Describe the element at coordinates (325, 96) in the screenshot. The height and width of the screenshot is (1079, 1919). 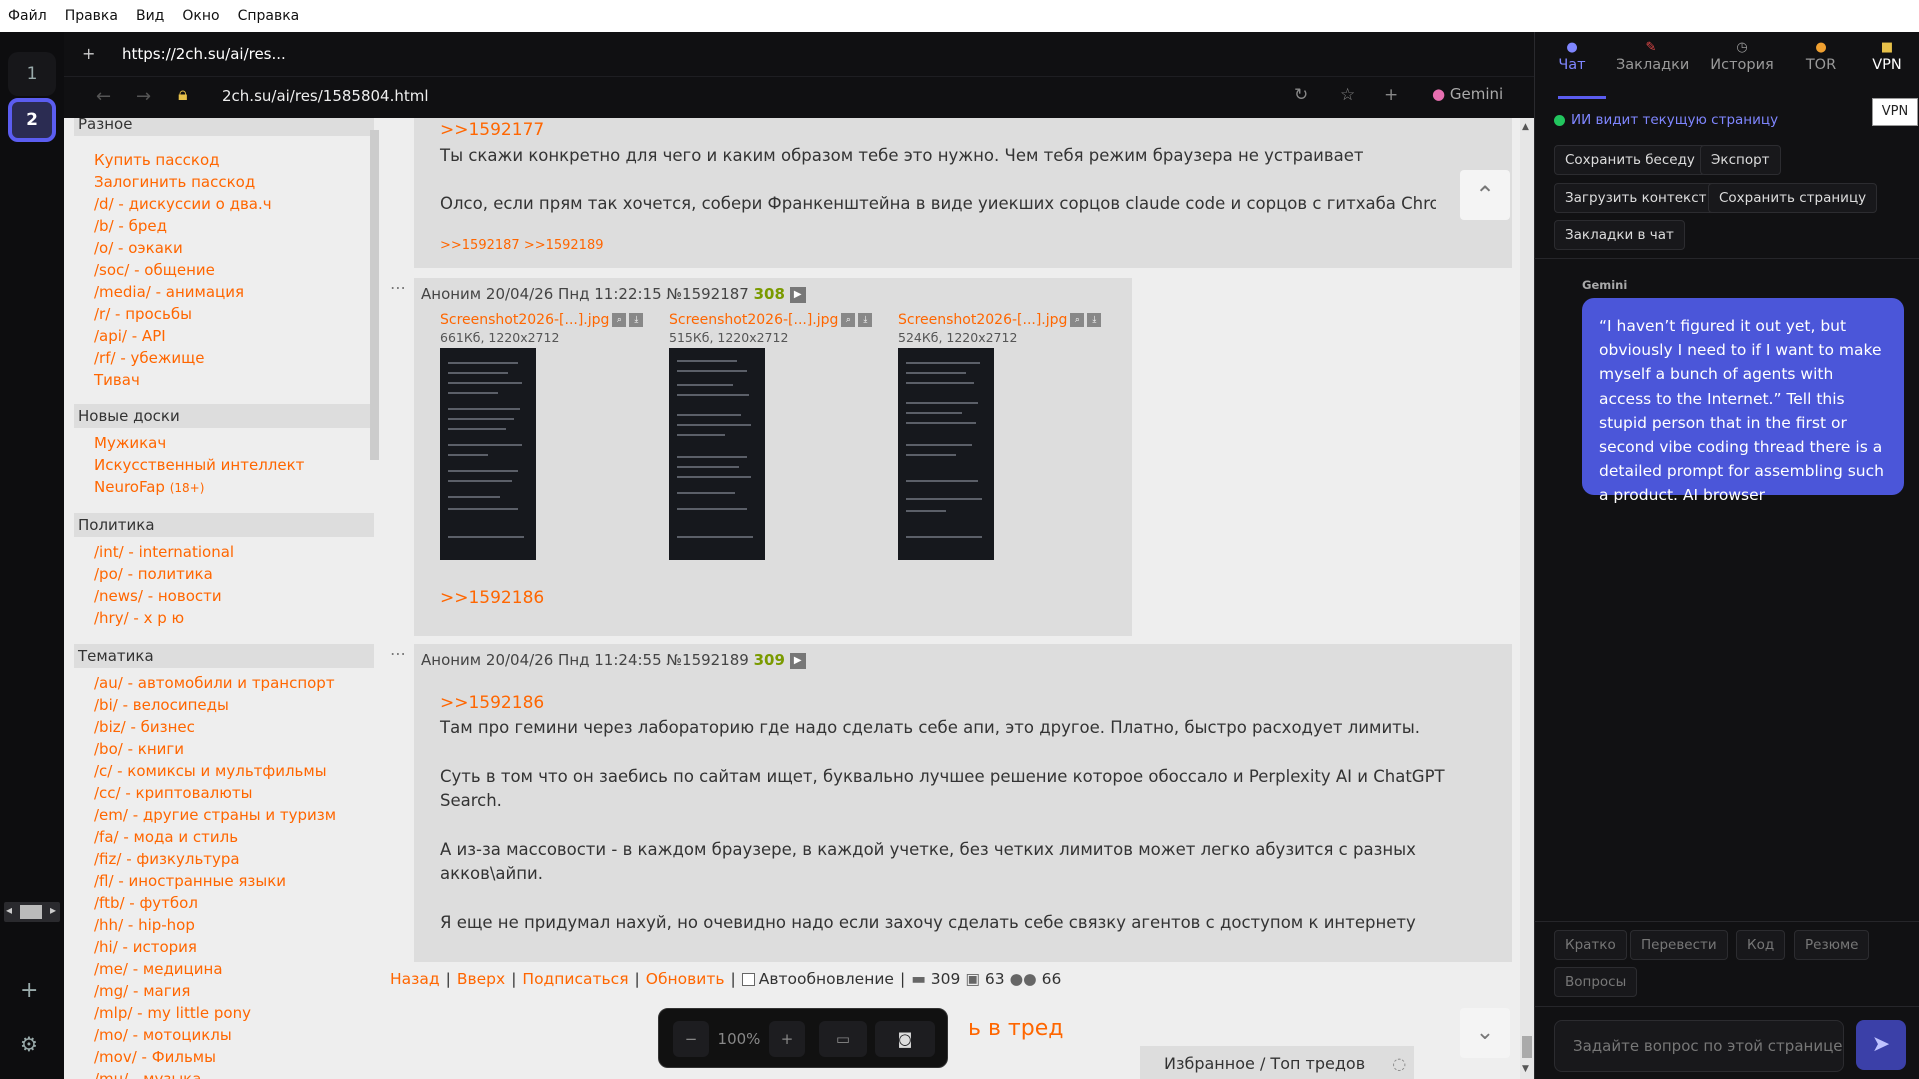
I see `address-input: 2ch.su/ai/res/1585804.html` at that location.